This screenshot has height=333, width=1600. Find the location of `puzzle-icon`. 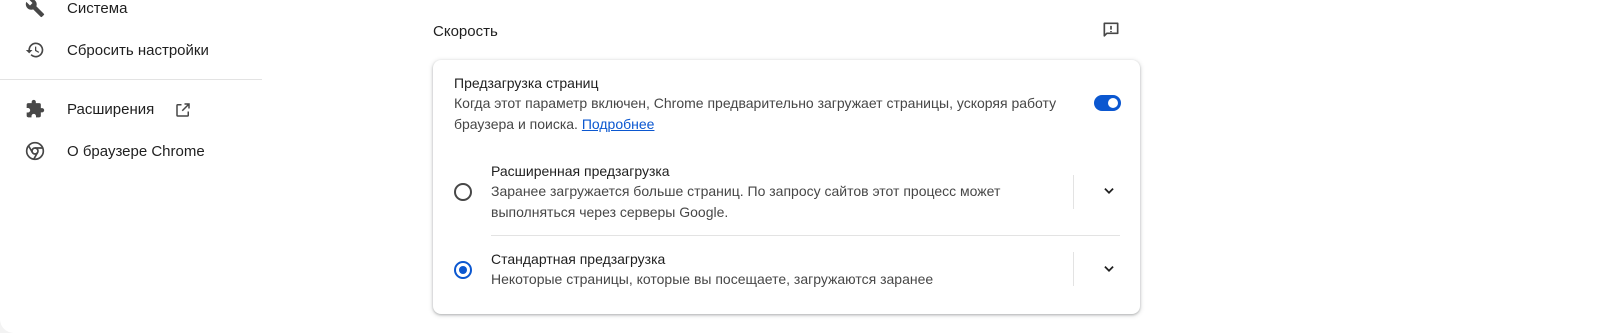

puzzle-icon is located at coordinates (35, 109).